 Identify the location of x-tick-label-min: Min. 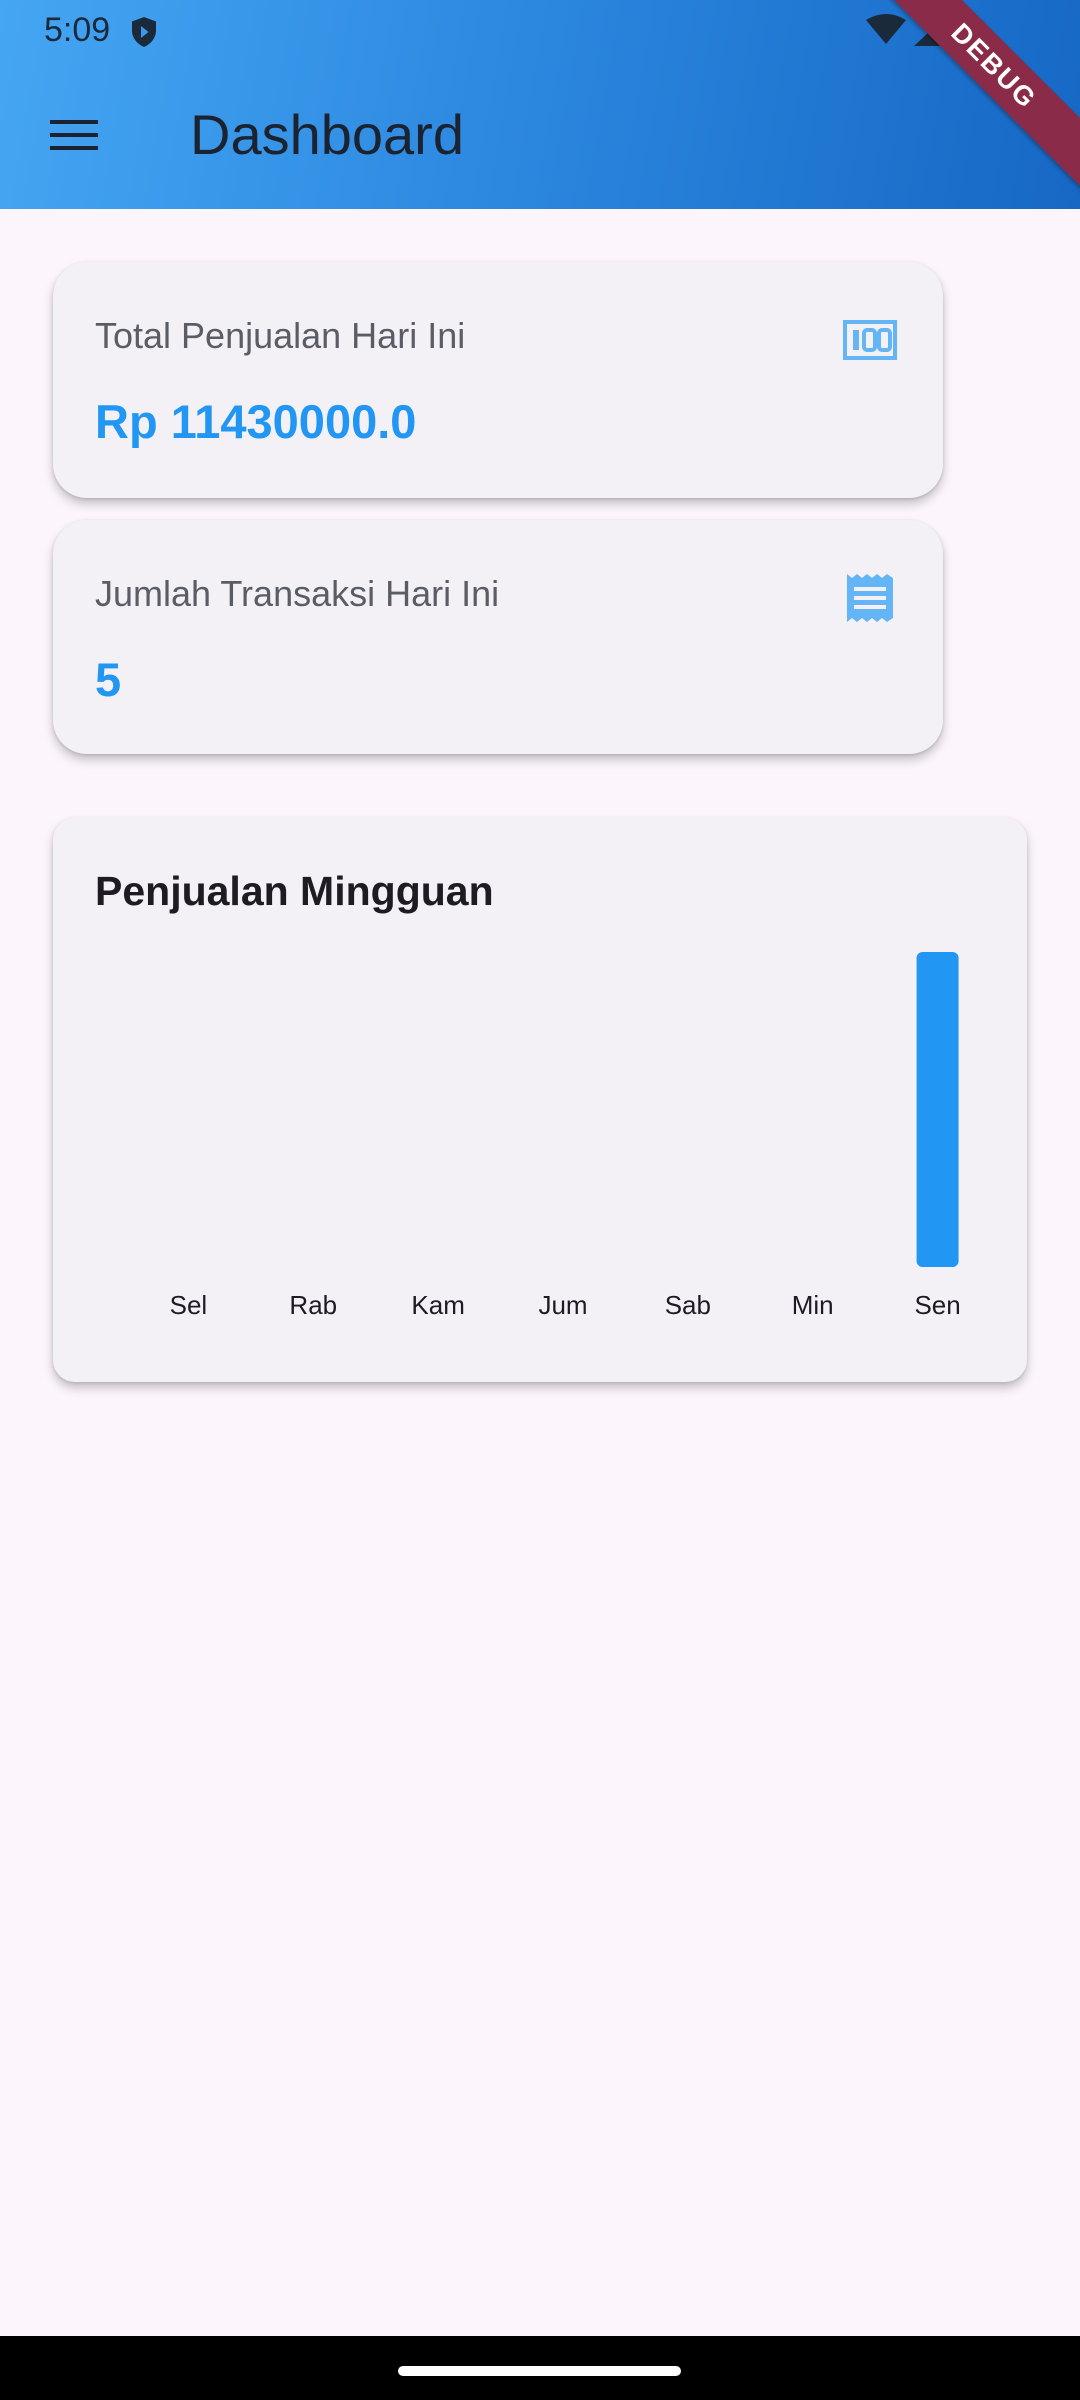
(813, 1305).